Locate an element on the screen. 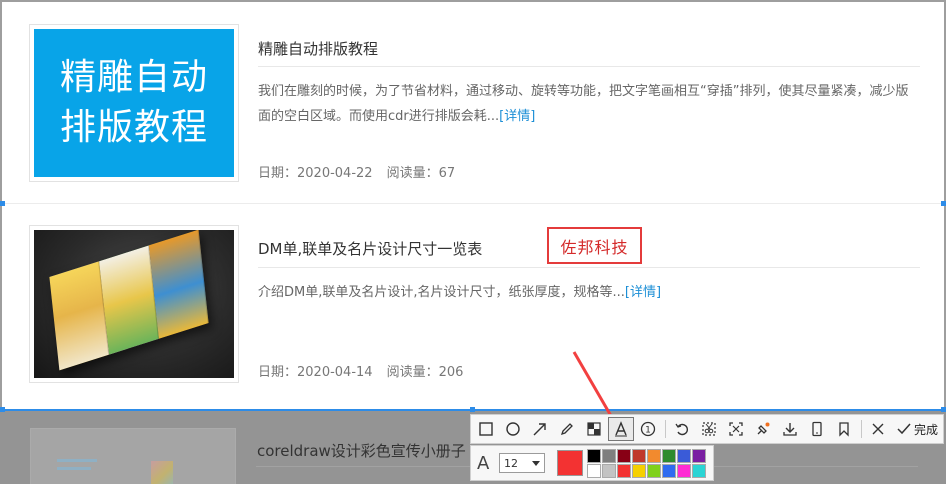 Image resolution: width=946 pixels, height=484 pixels. bookmark-icon is located at coordinates (844, 429).